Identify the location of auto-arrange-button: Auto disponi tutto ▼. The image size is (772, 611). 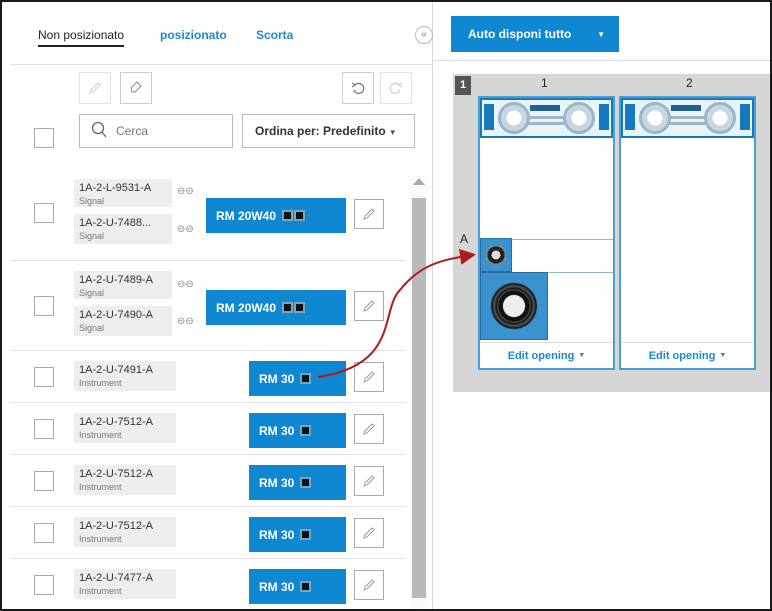
(535, 34).